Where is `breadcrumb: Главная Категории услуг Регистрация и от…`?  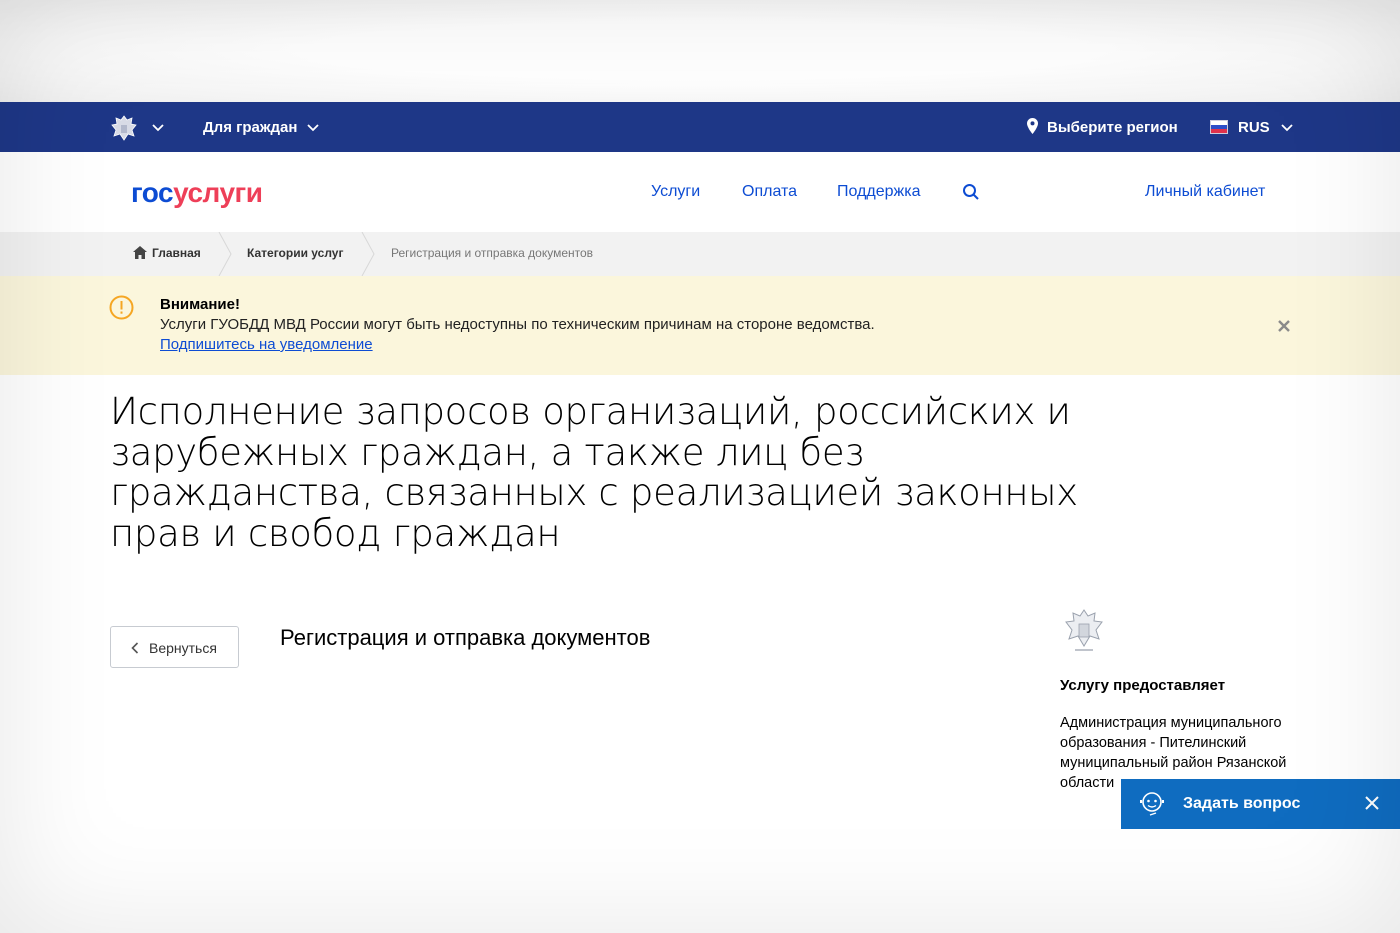 breadcrumb: Главная Категории услуг Регистрация и от… is located at coordinates (700, 254).